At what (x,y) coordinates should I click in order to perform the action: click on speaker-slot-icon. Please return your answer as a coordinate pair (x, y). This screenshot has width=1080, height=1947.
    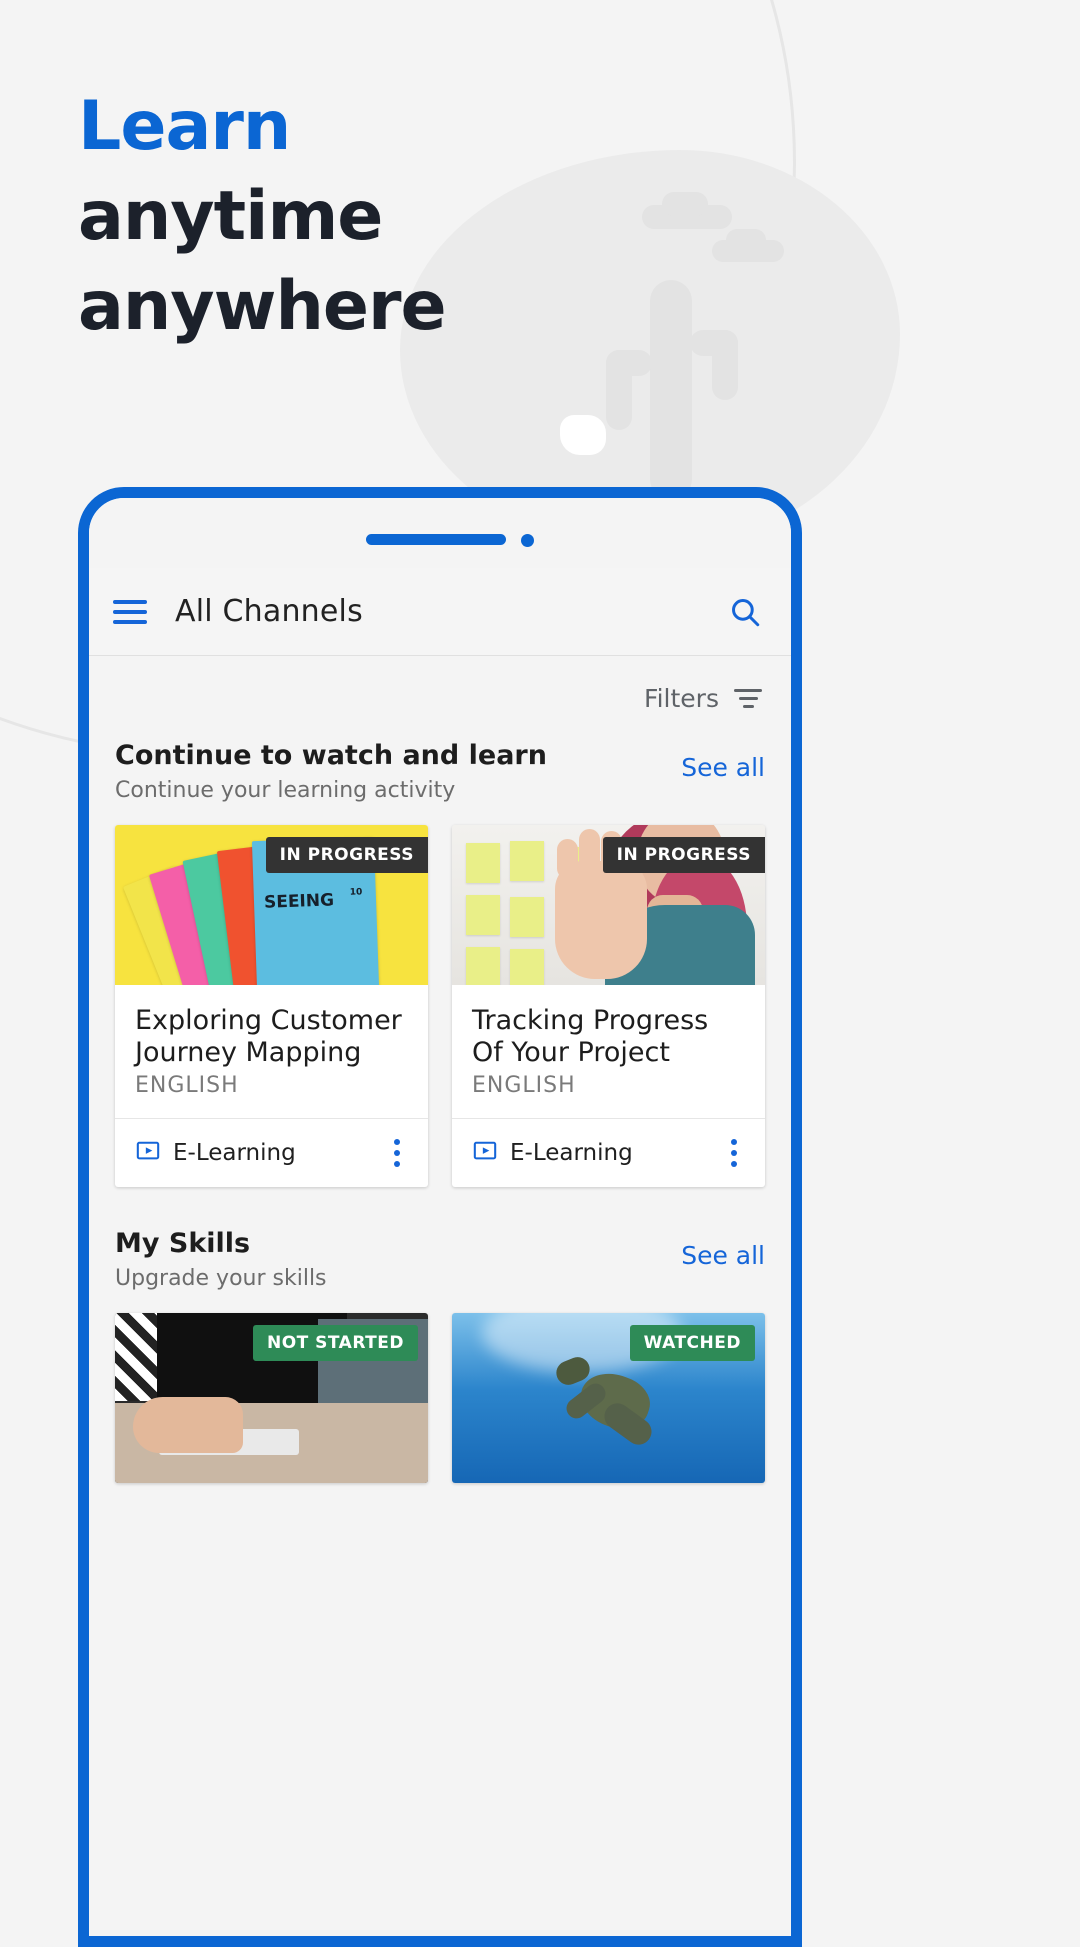
    Looking at the image, I should click on (436, 539).